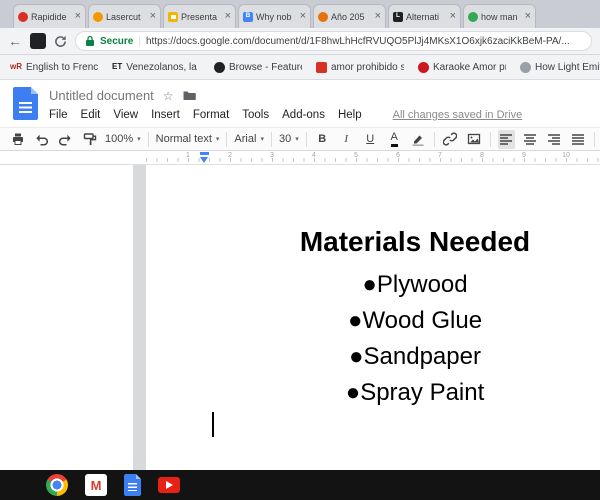 The height and width of the screenshot is (500, 600). I want to click on browser-tab-6: L Alternati ×, so click(424, 16).